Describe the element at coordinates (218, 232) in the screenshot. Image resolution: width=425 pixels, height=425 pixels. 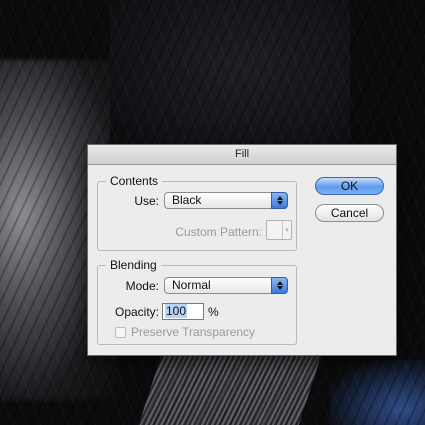
I see `custom-pattern-label: Custom Pattern:` at that location.